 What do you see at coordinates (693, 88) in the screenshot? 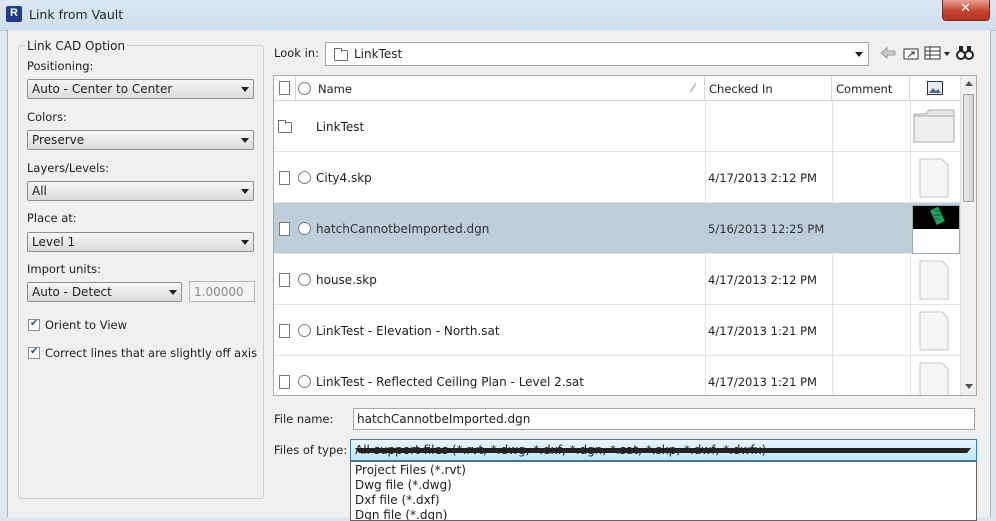
I see `sort-indicator-icon: ⁄` at bounding box center [693, 88].